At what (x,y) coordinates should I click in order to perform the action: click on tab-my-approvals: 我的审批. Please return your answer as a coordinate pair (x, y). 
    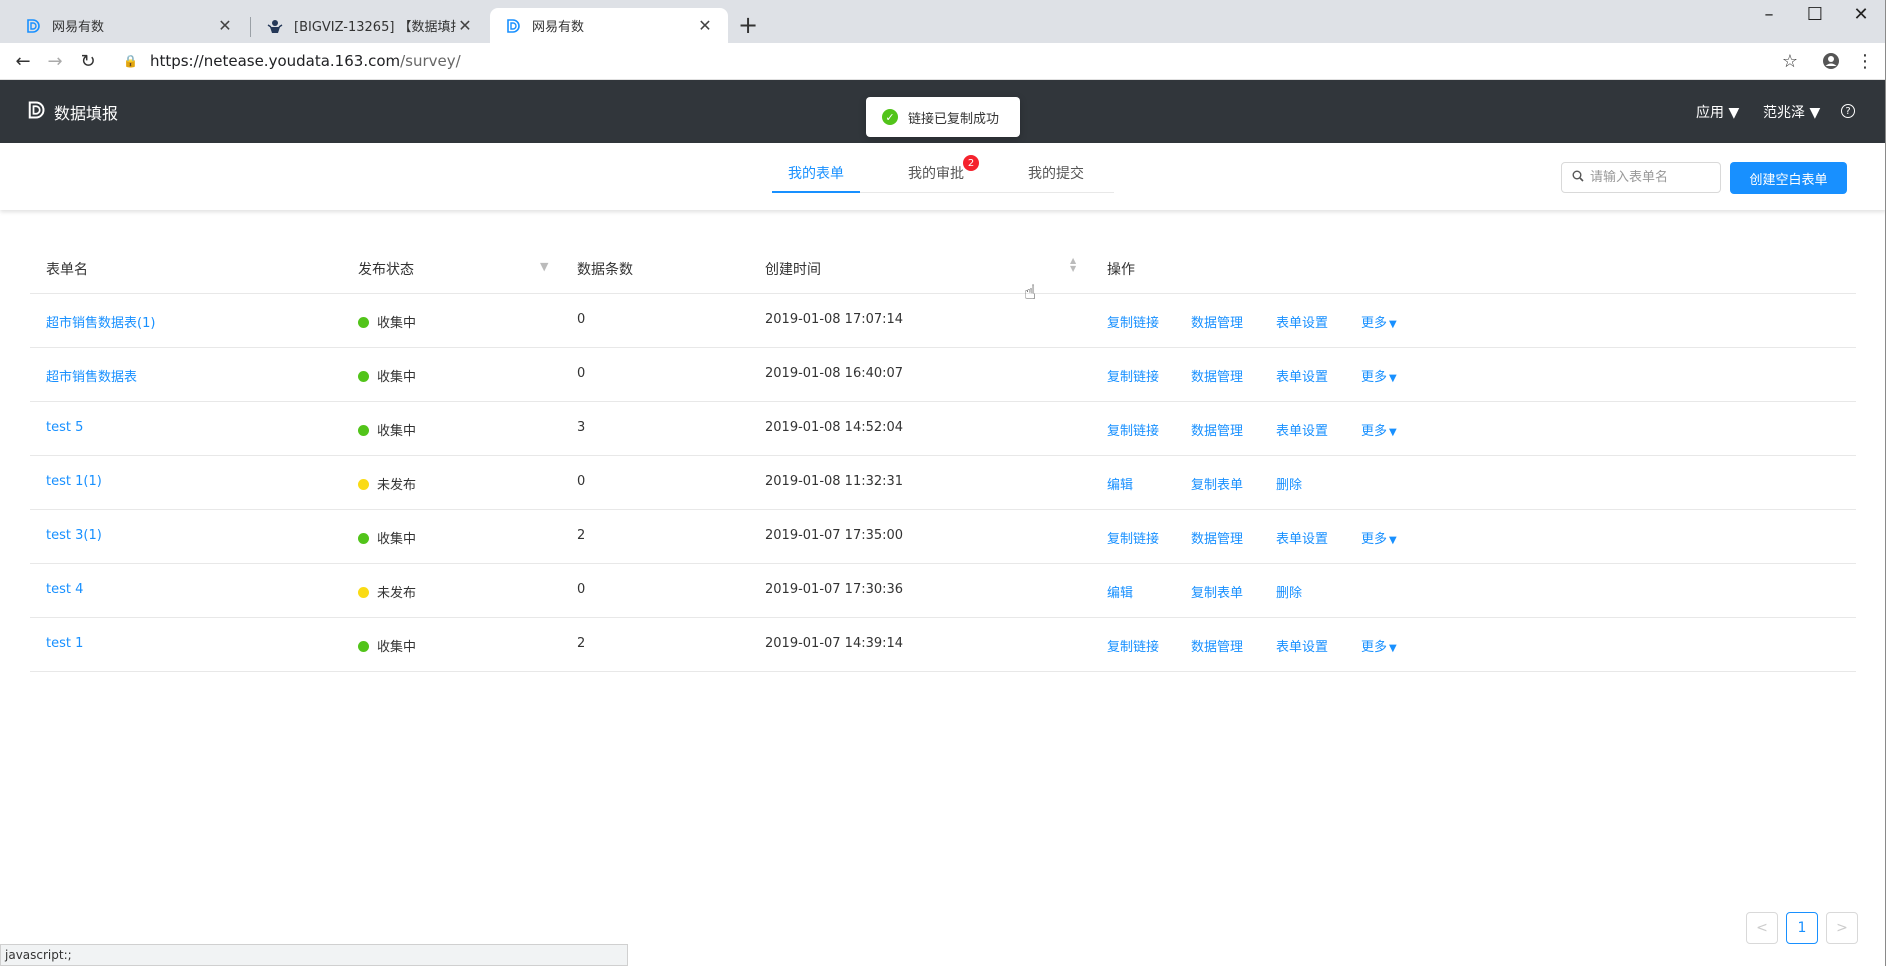
    Looking at the image, I should click on (936, 173).